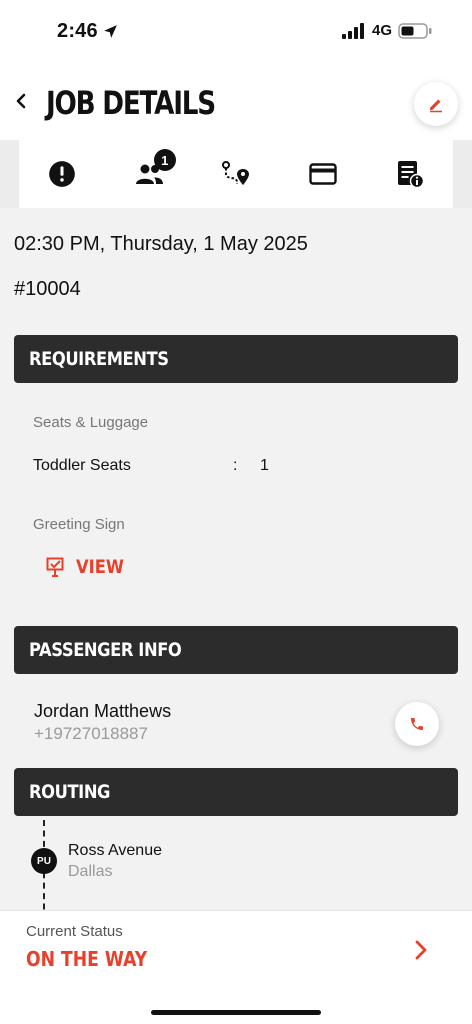 This screenshot has height=1024, width=472. What do you see at coordinates (70, 792) in the screenshot?
I see `routing-title: ROUTING` at bounding box center [70, 792].